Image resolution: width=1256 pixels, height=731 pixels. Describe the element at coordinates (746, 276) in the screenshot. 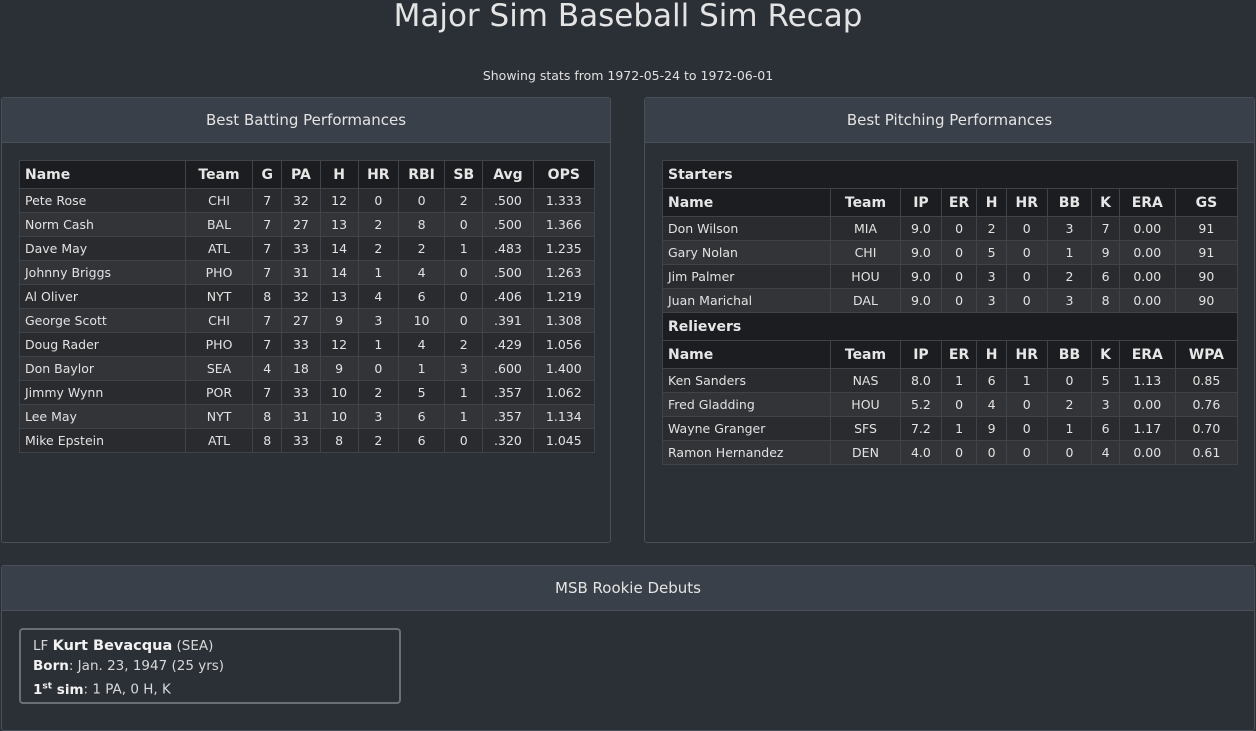

I see `starters-cell: Jim Palmer` at that location.